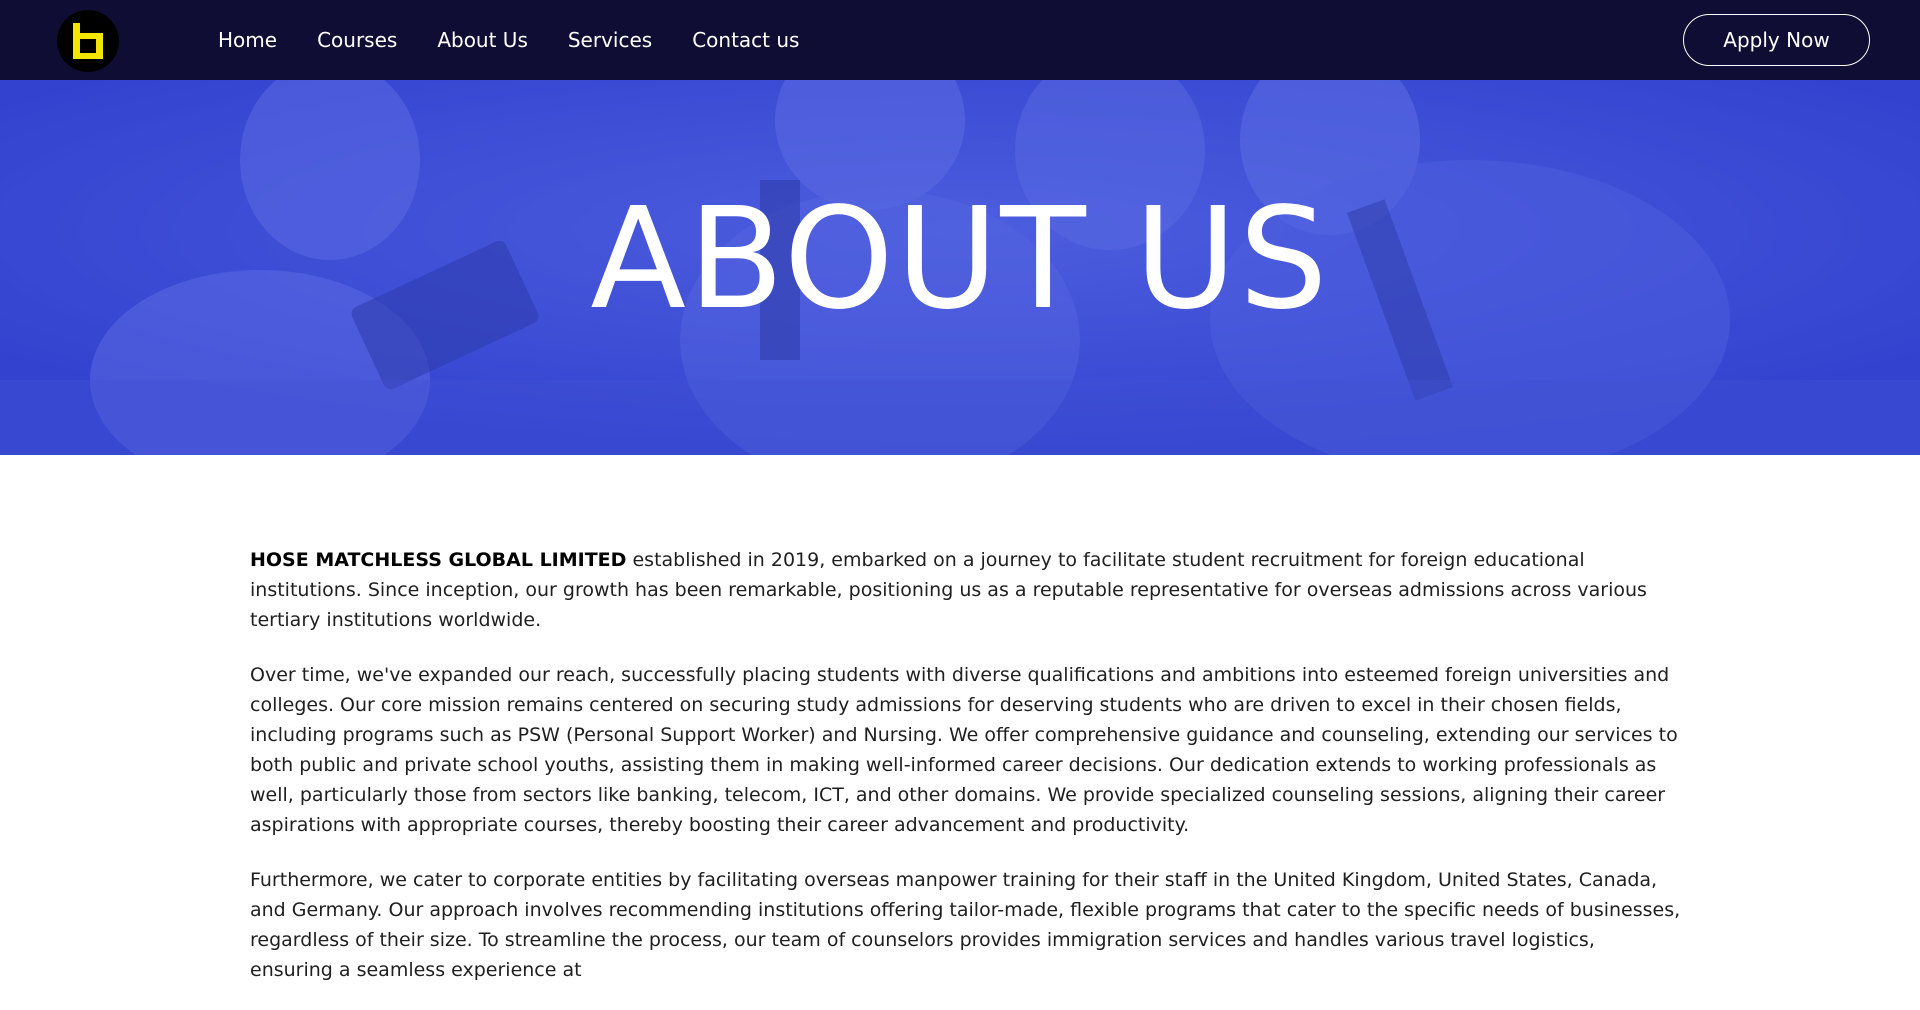  I want to click on brand-logo-icon, so click(88, 41).